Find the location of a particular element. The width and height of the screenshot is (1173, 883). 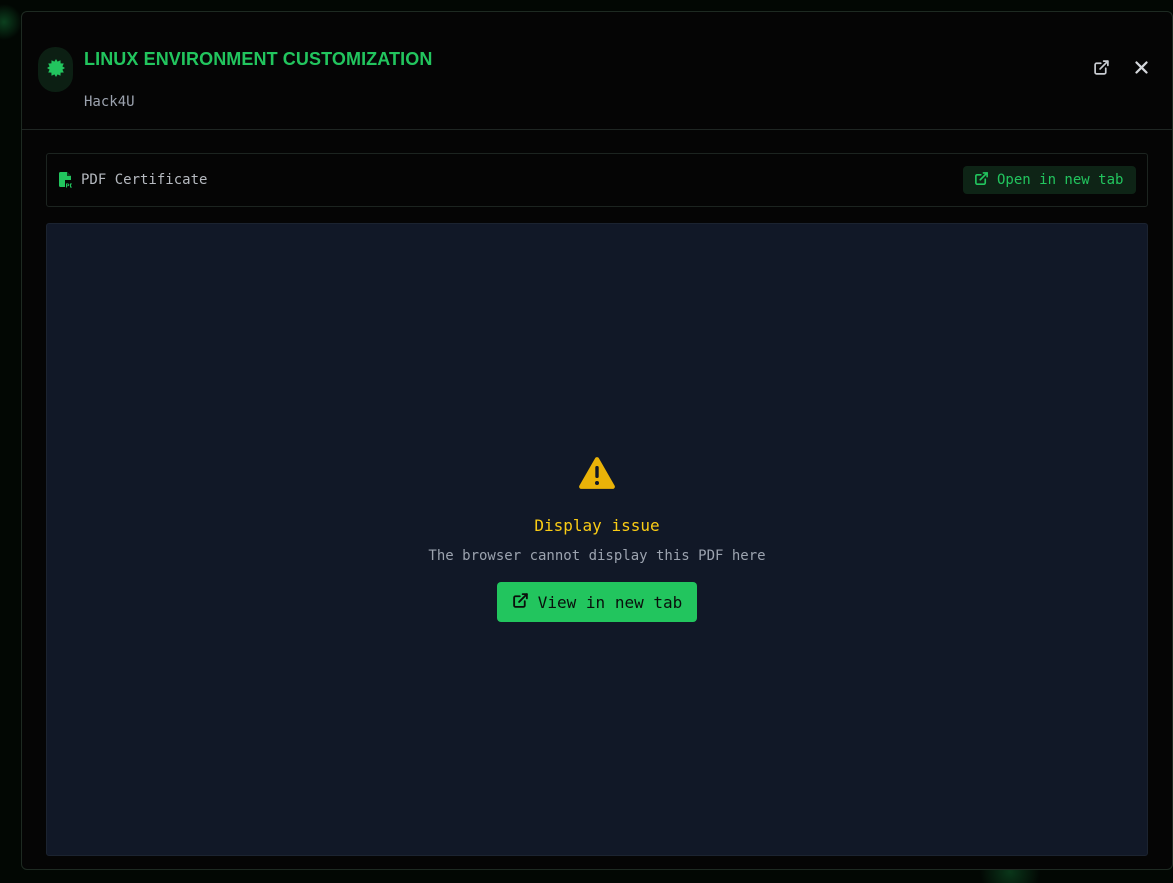

view-in-new-tab-button: View in new tab is located at coordinates (597, 602).